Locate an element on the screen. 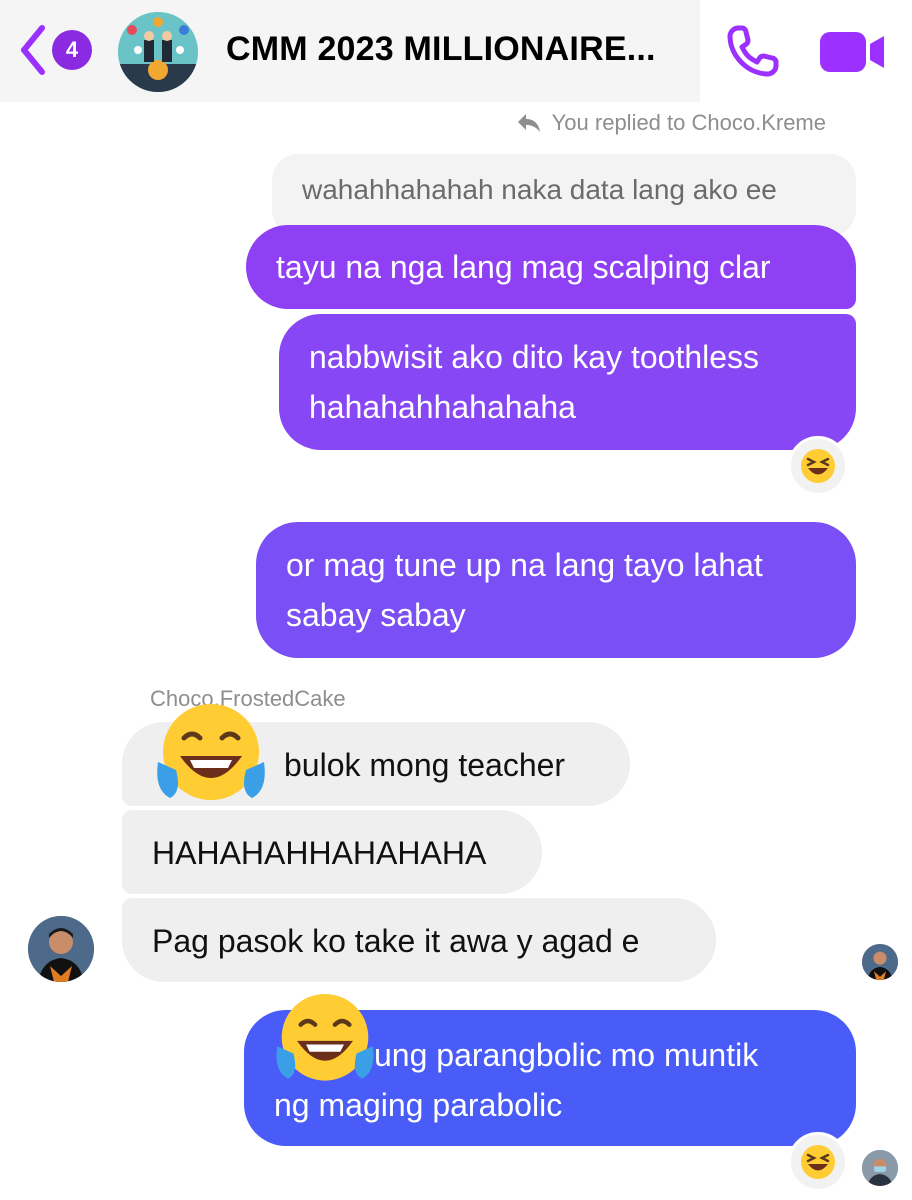 Image resolution: width=912 pixels, height=1200 pixels. group-avatar-image is located at coordinates (158, 52).